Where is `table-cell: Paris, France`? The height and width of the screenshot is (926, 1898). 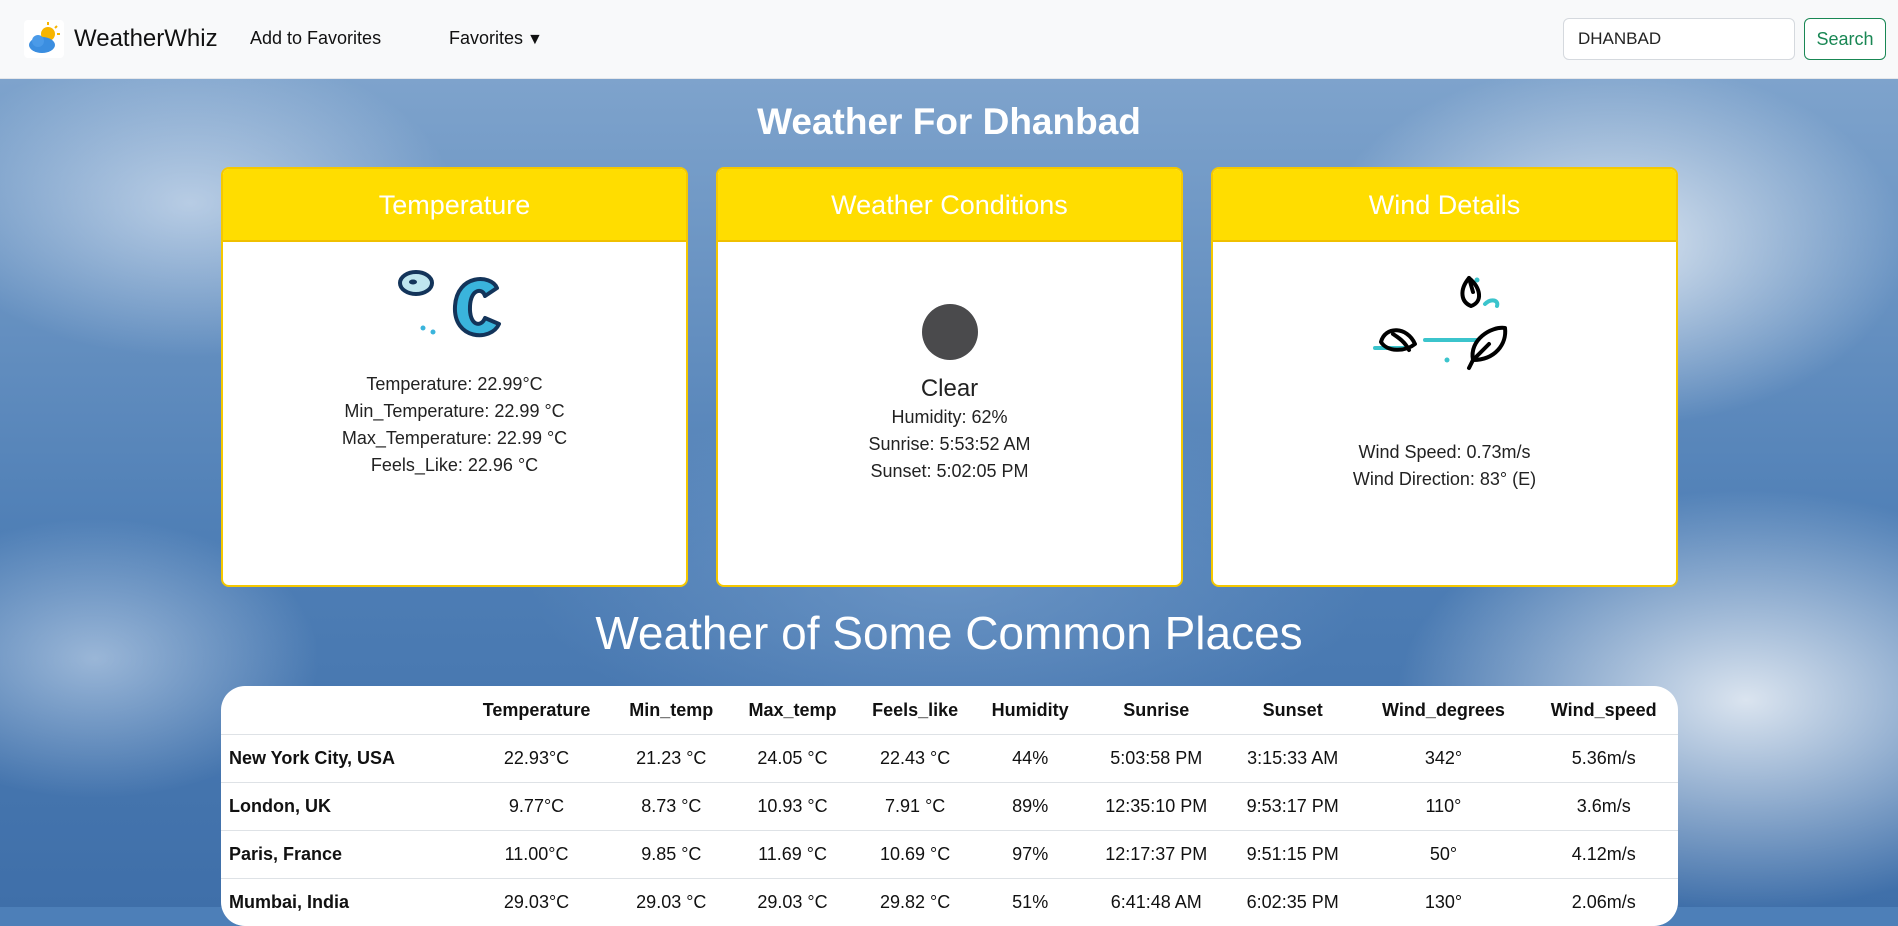 table-cell: Paris, France is located at coordinates (341, 855).